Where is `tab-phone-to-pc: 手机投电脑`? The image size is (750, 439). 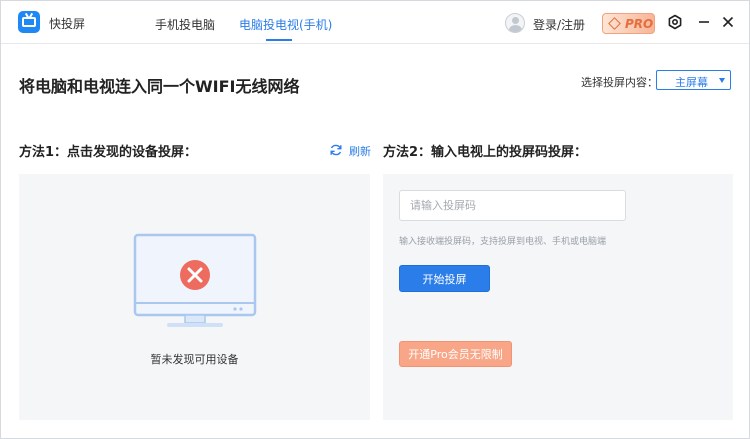 tab-phone-to-pc: 手机投电脑 is located at coordinates (185, 24).